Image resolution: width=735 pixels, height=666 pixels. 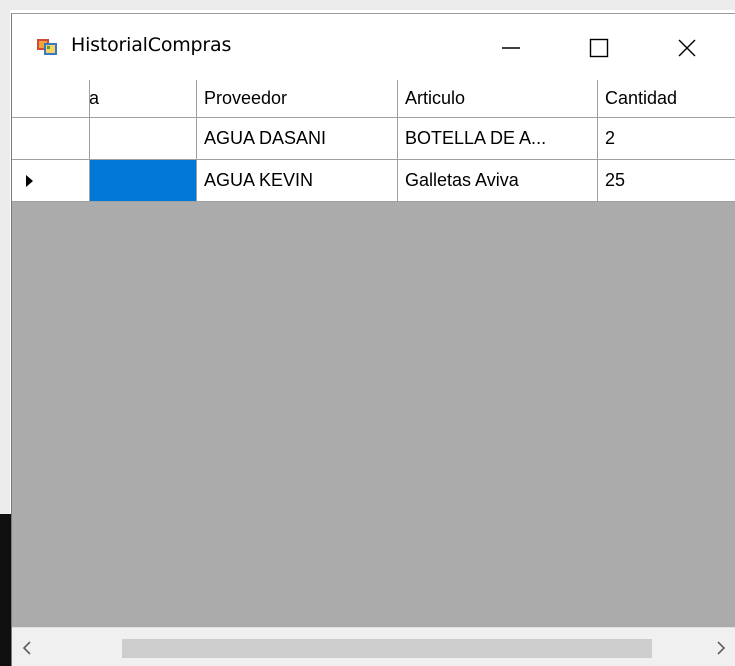 I want to click on title-bar: HistorialCompras, so click(x=373, y=47).